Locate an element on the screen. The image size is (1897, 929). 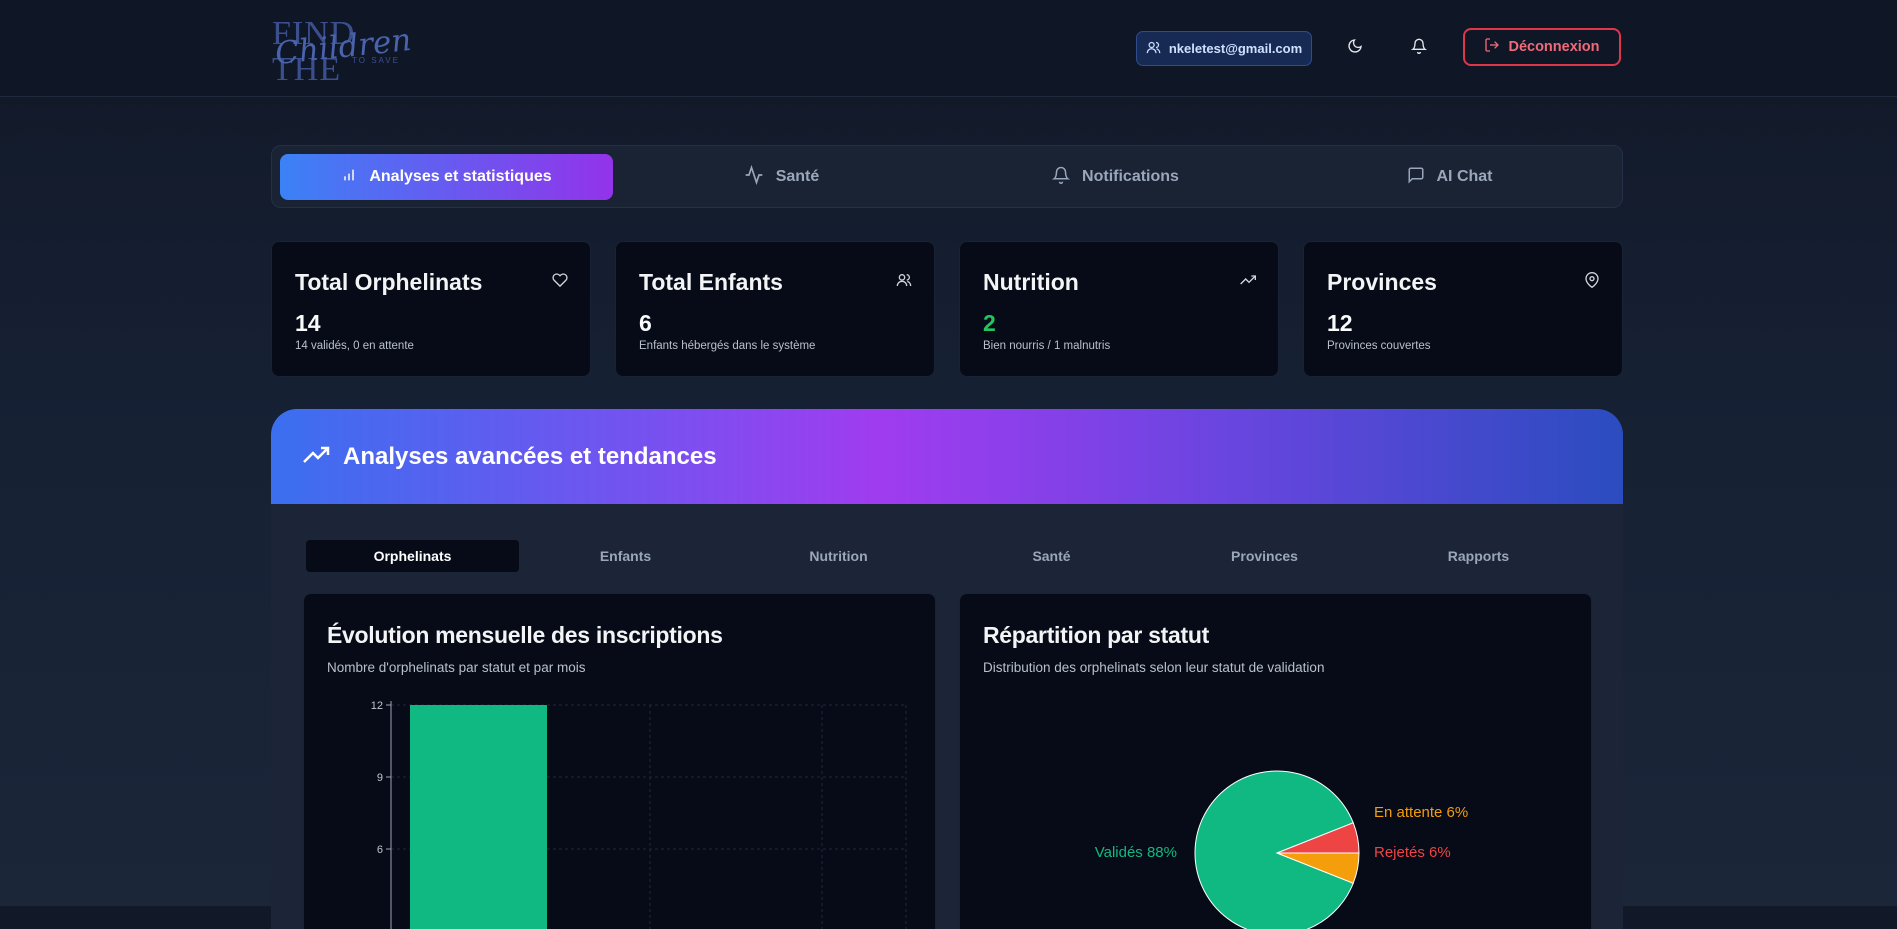
stat-card-provinces: Provinces 12 Provinces couvertes is located at coordinates (1463, 309).